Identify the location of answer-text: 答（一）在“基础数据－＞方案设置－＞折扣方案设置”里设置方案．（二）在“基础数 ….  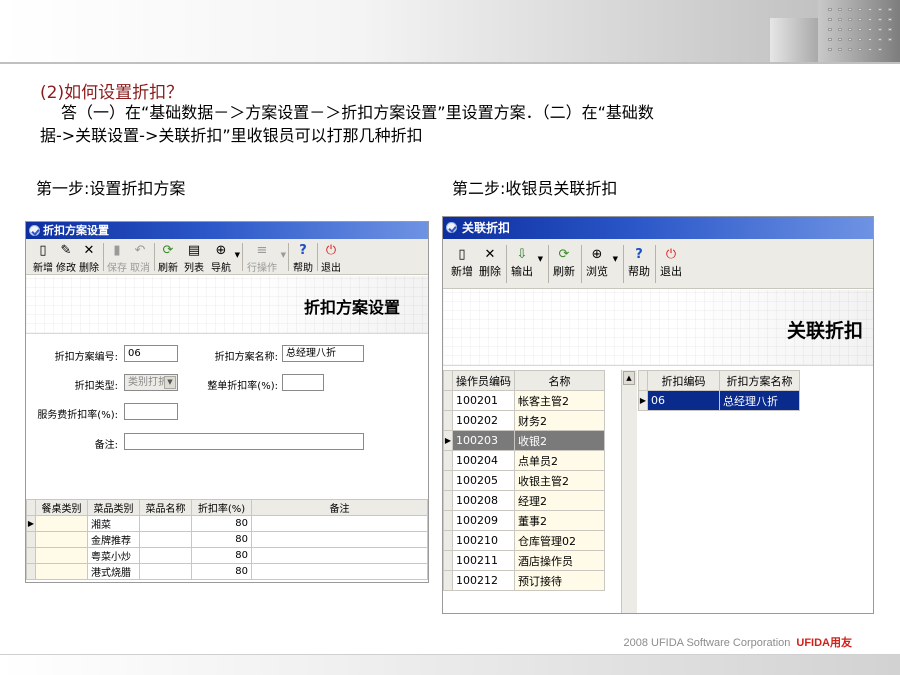
(440, 124).